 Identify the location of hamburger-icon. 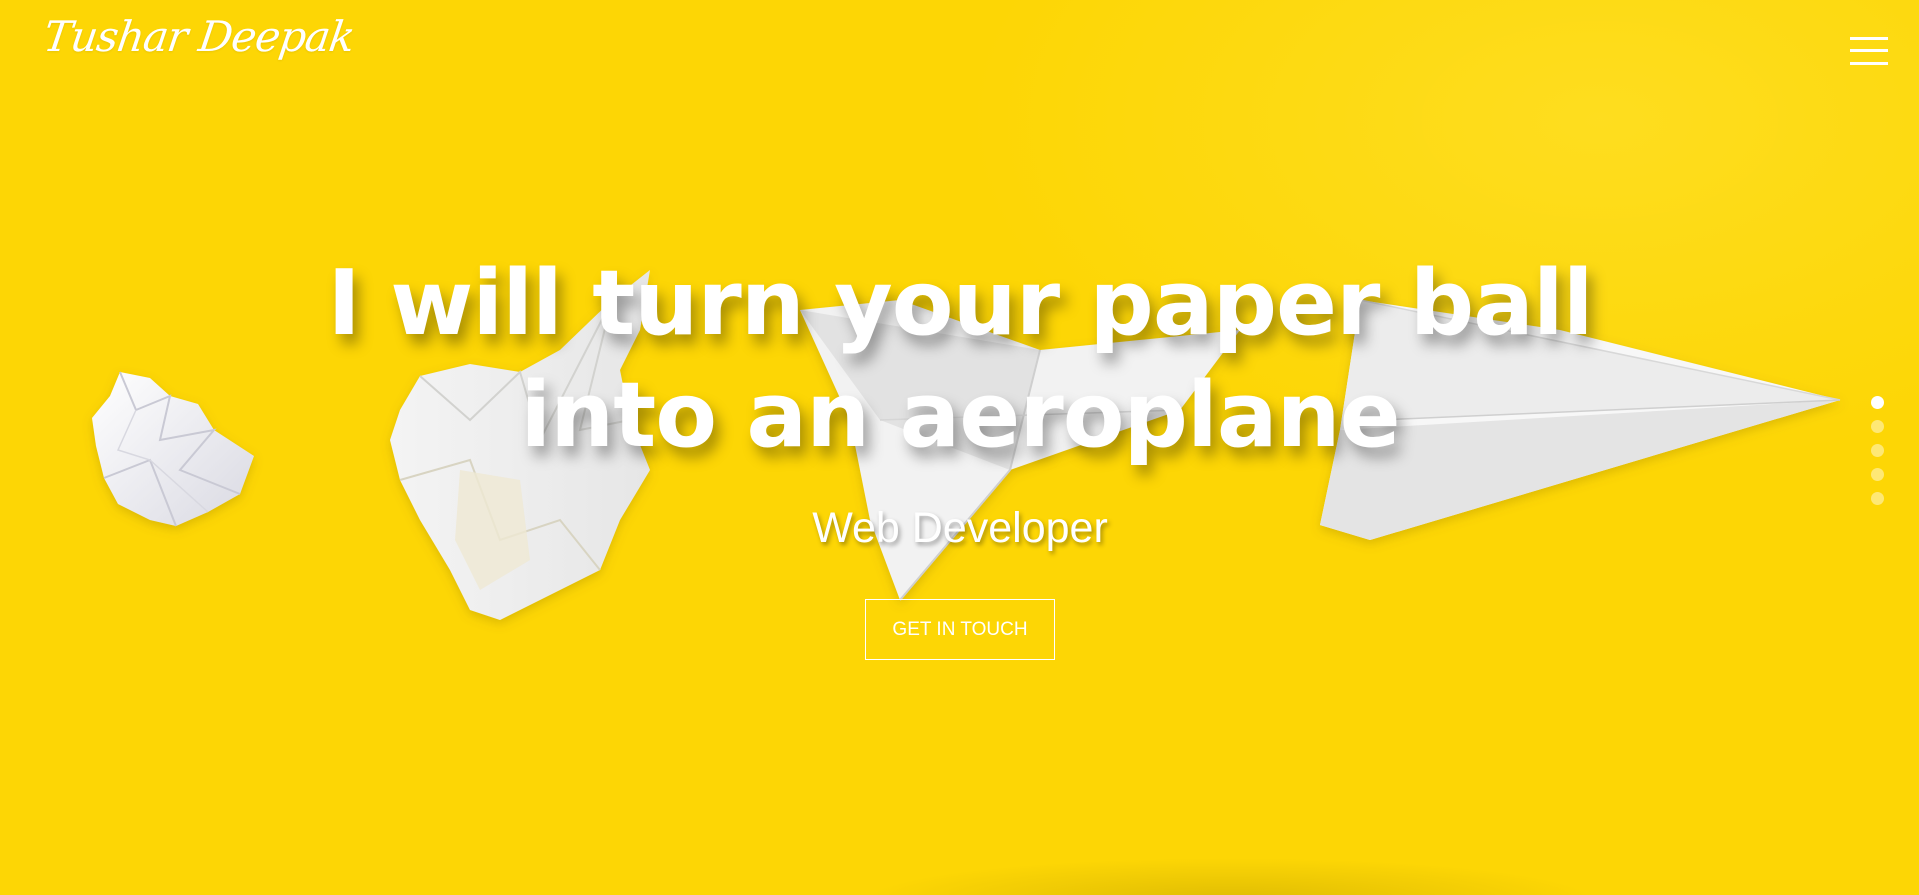
(1869, 51).